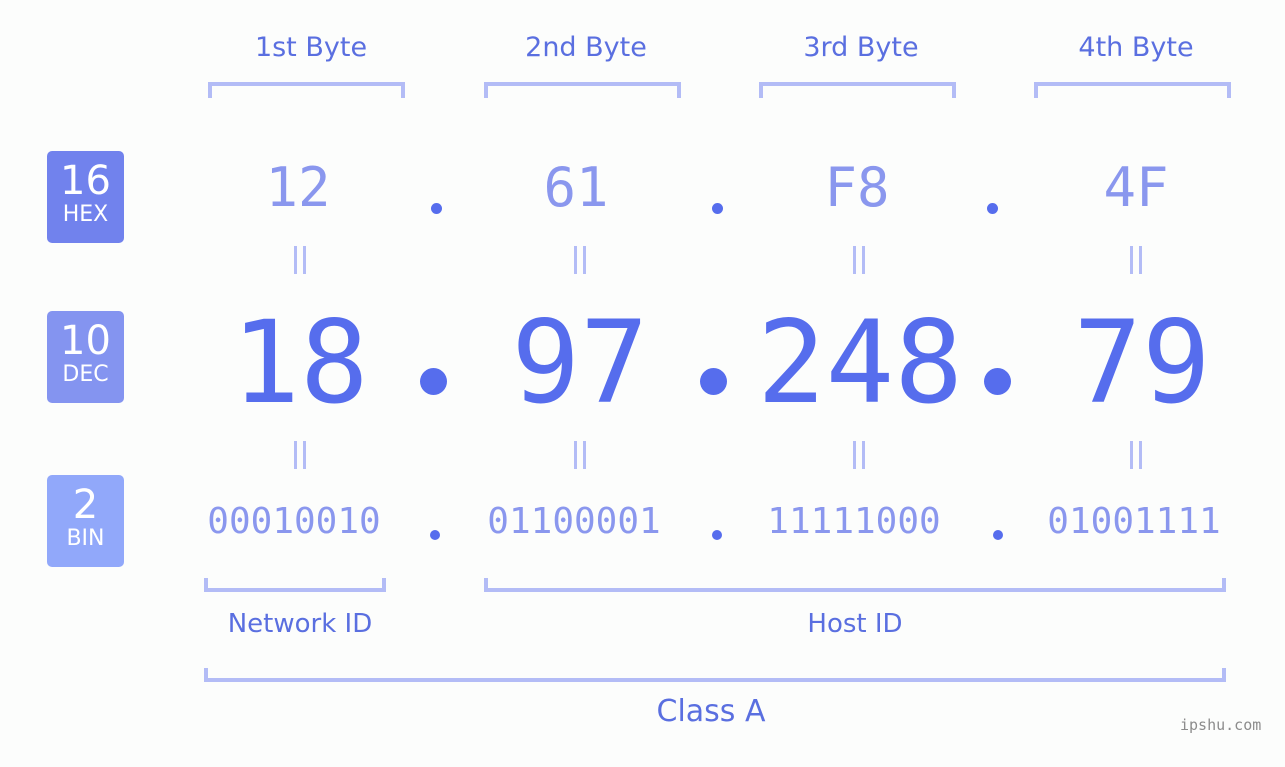  Describe the element at coordinates (1142, 362) in the screenshot. I see `dec-byte-4: 79` at that location.